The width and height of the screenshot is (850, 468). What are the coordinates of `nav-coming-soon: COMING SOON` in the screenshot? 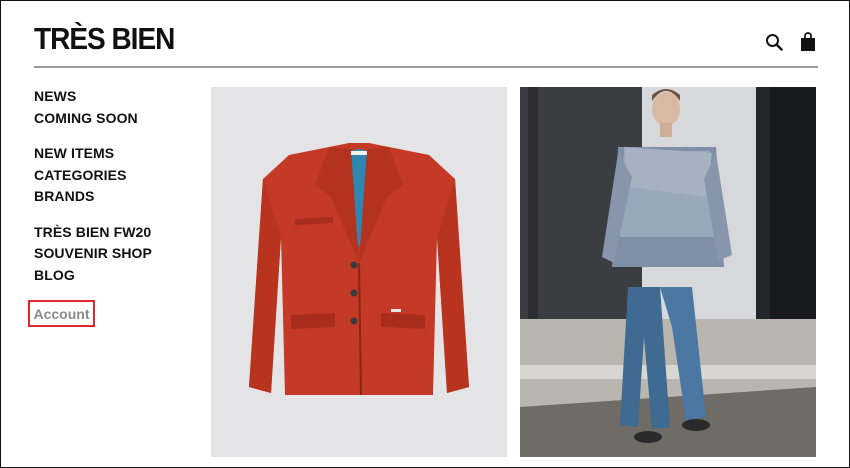 It's located at (114, 119).